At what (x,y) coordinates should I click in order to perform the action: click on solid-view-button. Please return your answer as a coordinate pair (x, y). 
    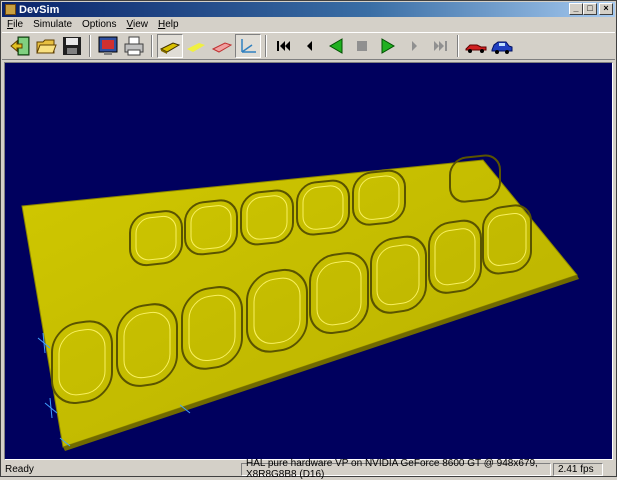
    Looking at the image, I should click on (170, 46).